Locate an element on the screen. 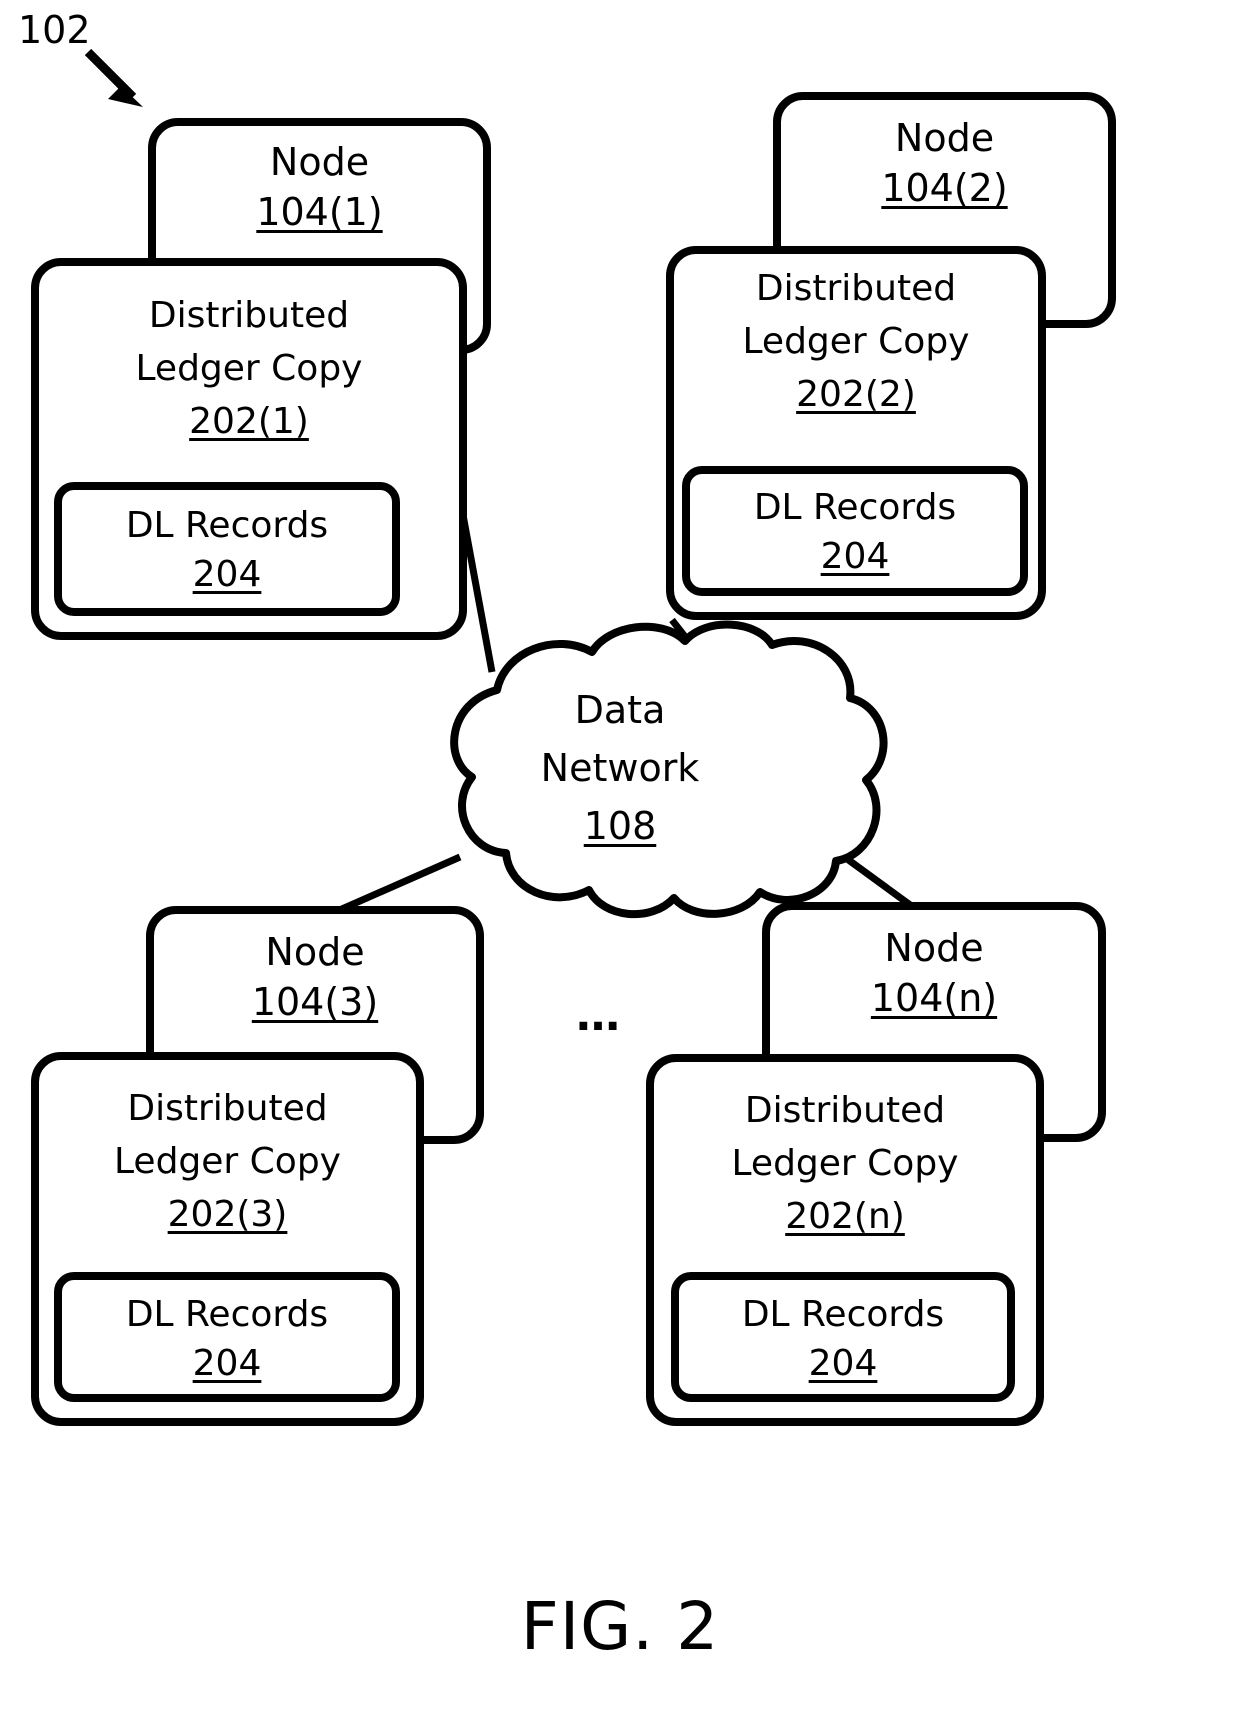 This screenshot has width=1240, height=1725. system-reference-label: 102 is located at coordinates (54, 30).